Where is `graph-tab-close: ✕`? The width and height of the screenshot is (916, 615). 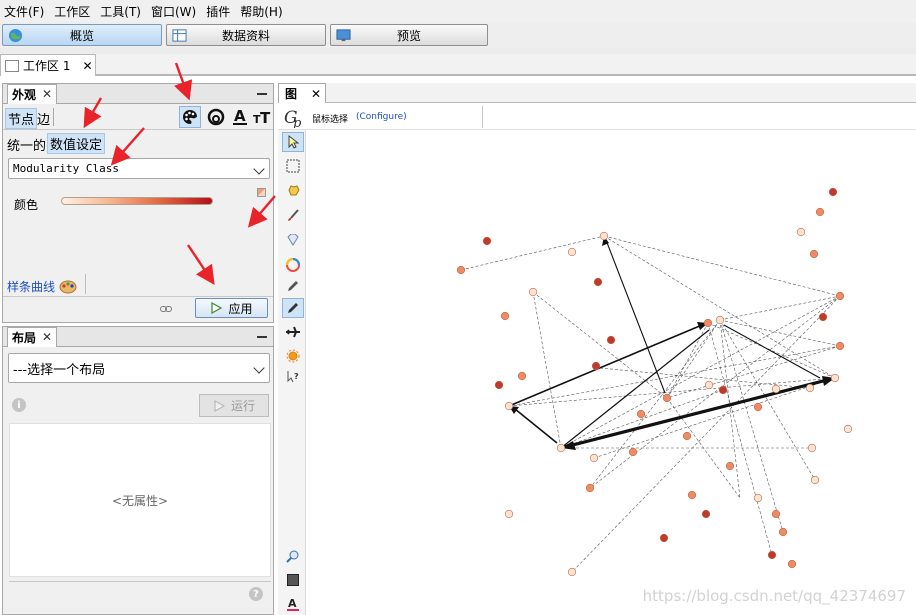 graph-tab-close: ✕ is located at coordinates (316, 94).